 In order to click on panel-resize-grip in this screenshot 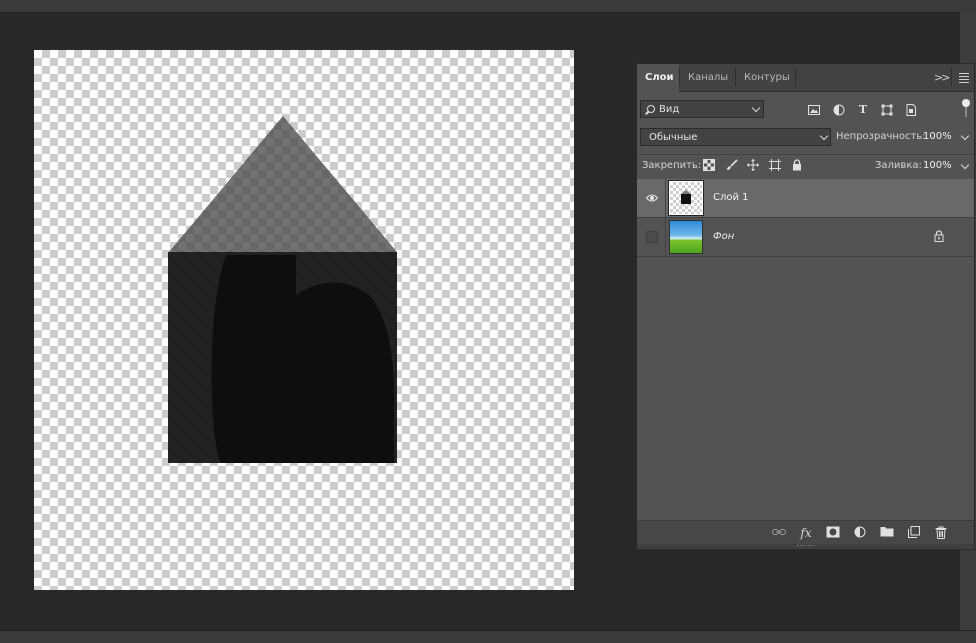, I will do `click(805, 546)`.